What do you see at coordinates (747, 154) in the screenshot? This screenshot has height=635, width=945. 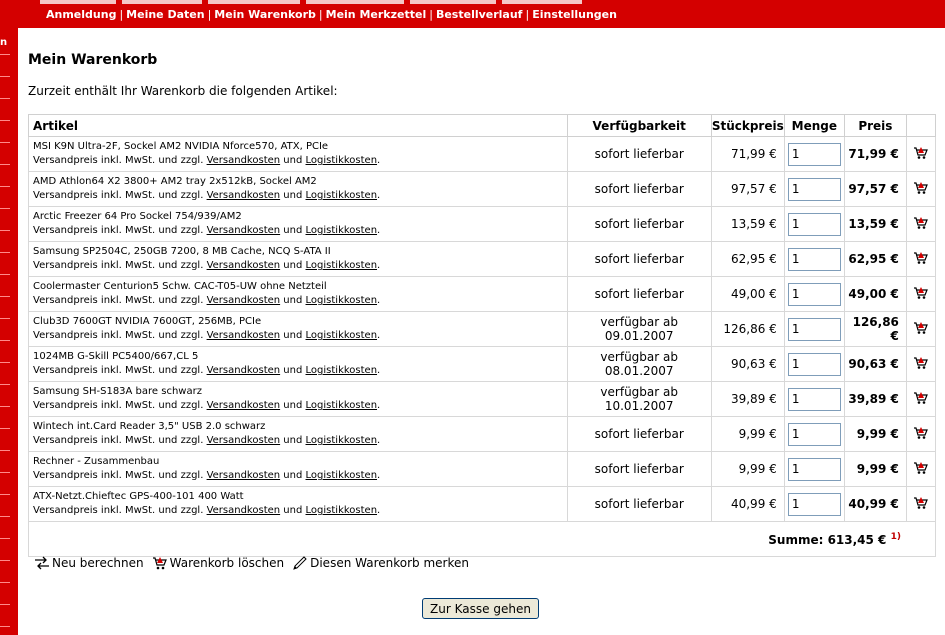 I see `item-unit-price: 71,99 €` at bounding box center [747, 154].